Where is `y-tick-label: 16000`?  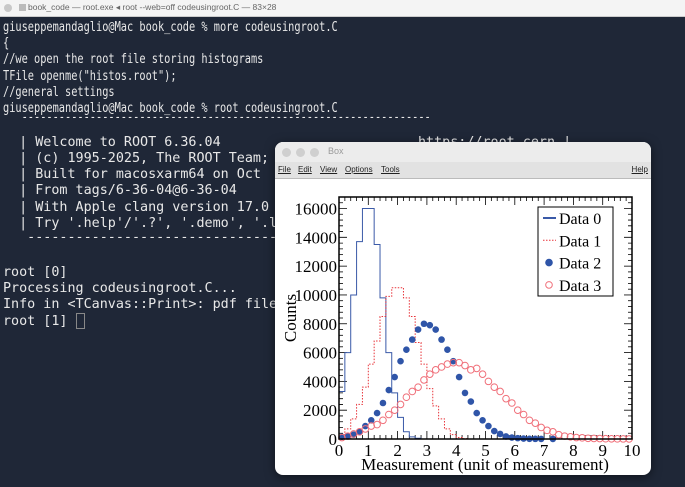 y-tick-label: 16000 is located at coordinates (316, 209).